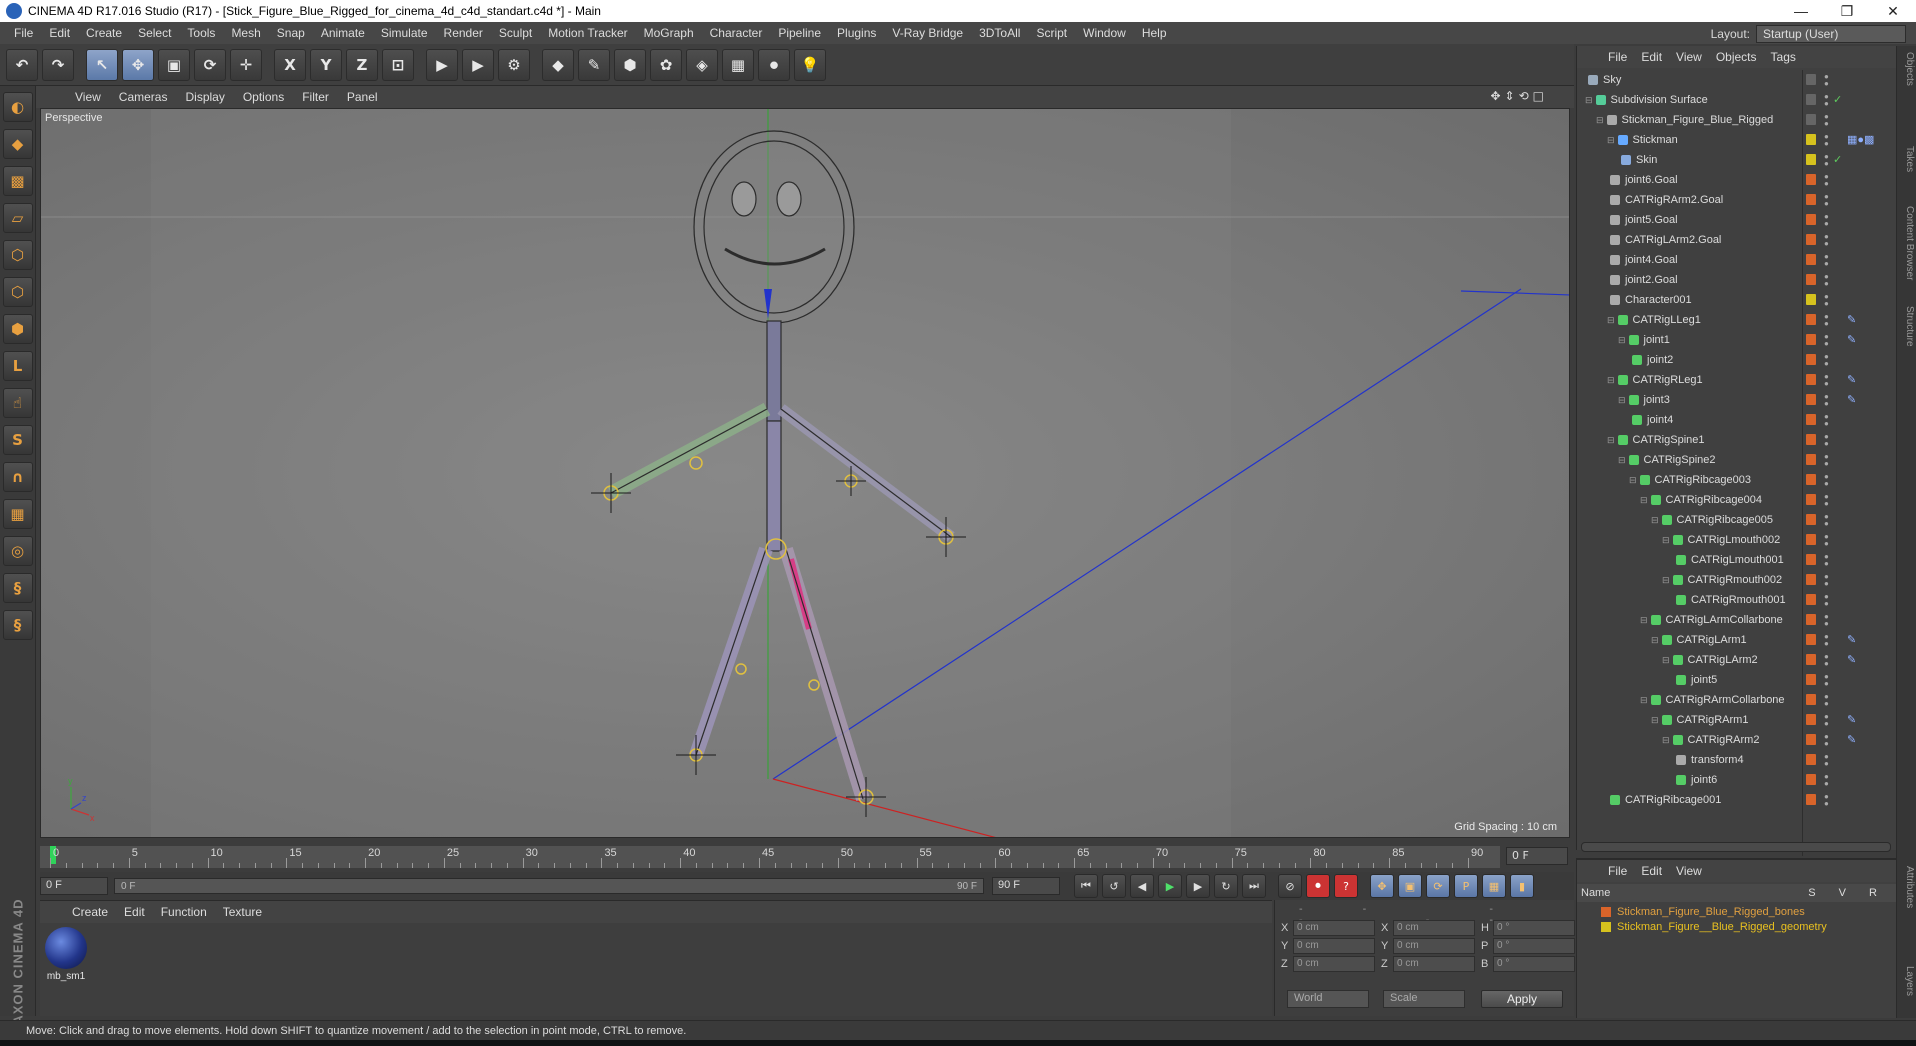 The height and width of the screenshot is (1046, 1916). What do you see at coordinates (23, 33) in the screenshot?
I see `menu-file: File` at bounding box center [23, 33].